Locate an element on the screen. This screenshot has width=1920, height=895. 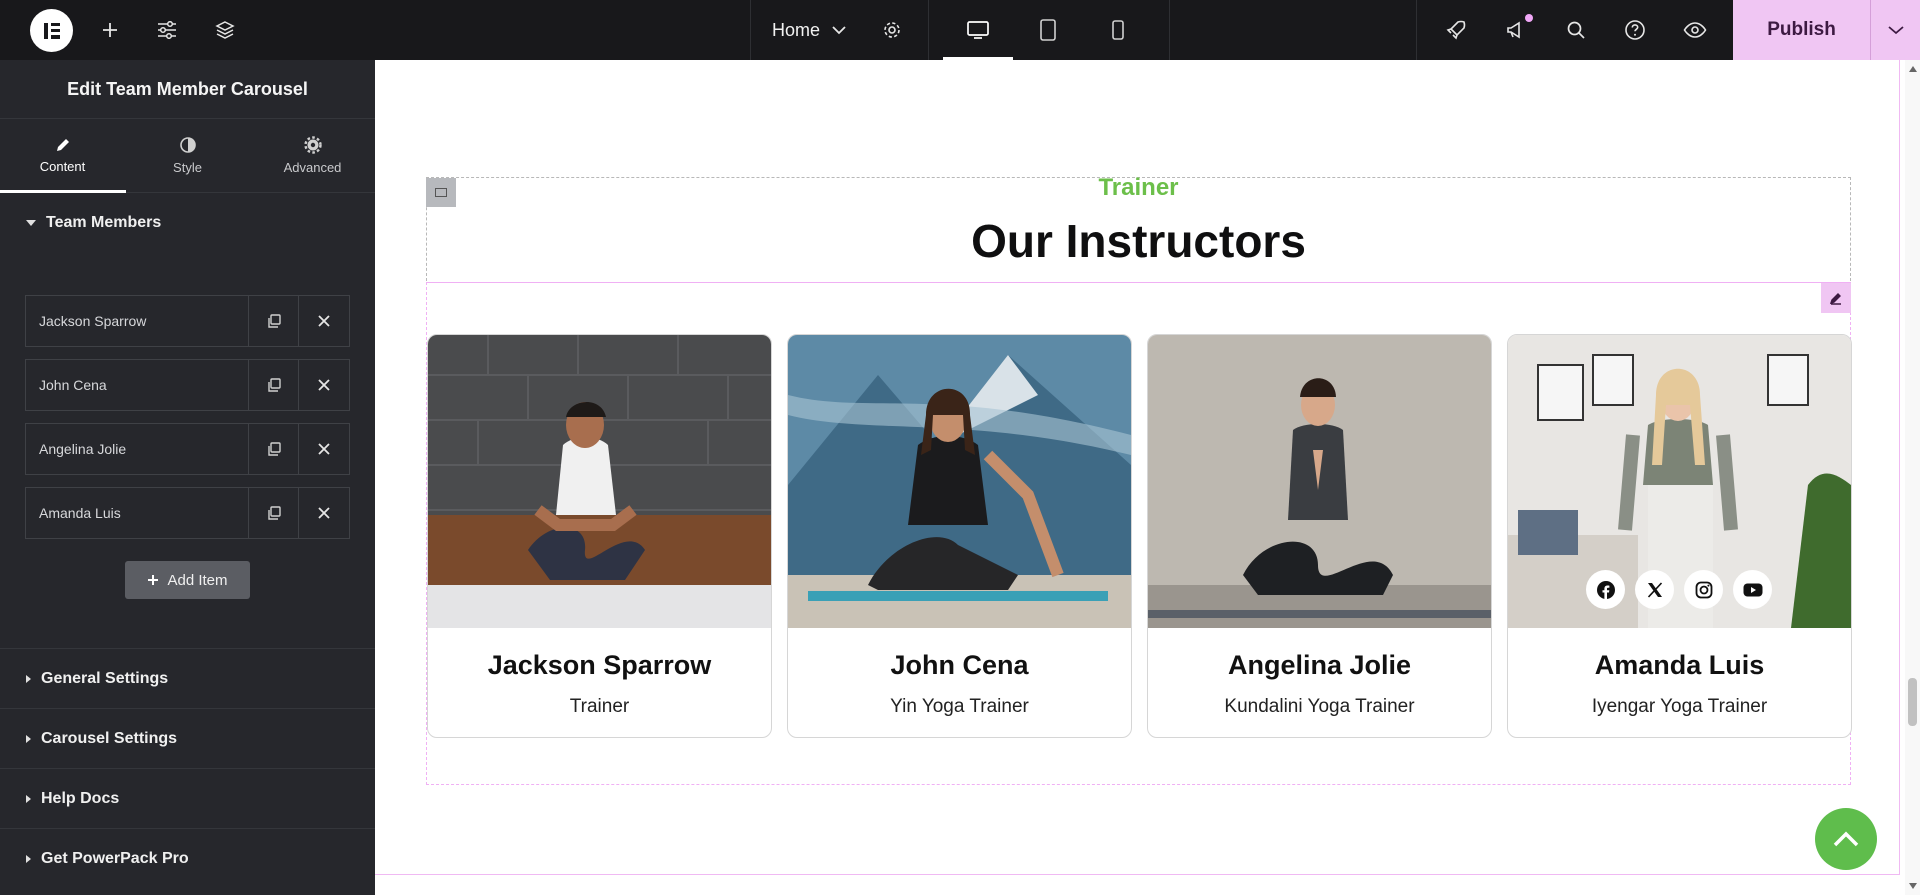
duplicate-icon is located at coordinates (274, 321).